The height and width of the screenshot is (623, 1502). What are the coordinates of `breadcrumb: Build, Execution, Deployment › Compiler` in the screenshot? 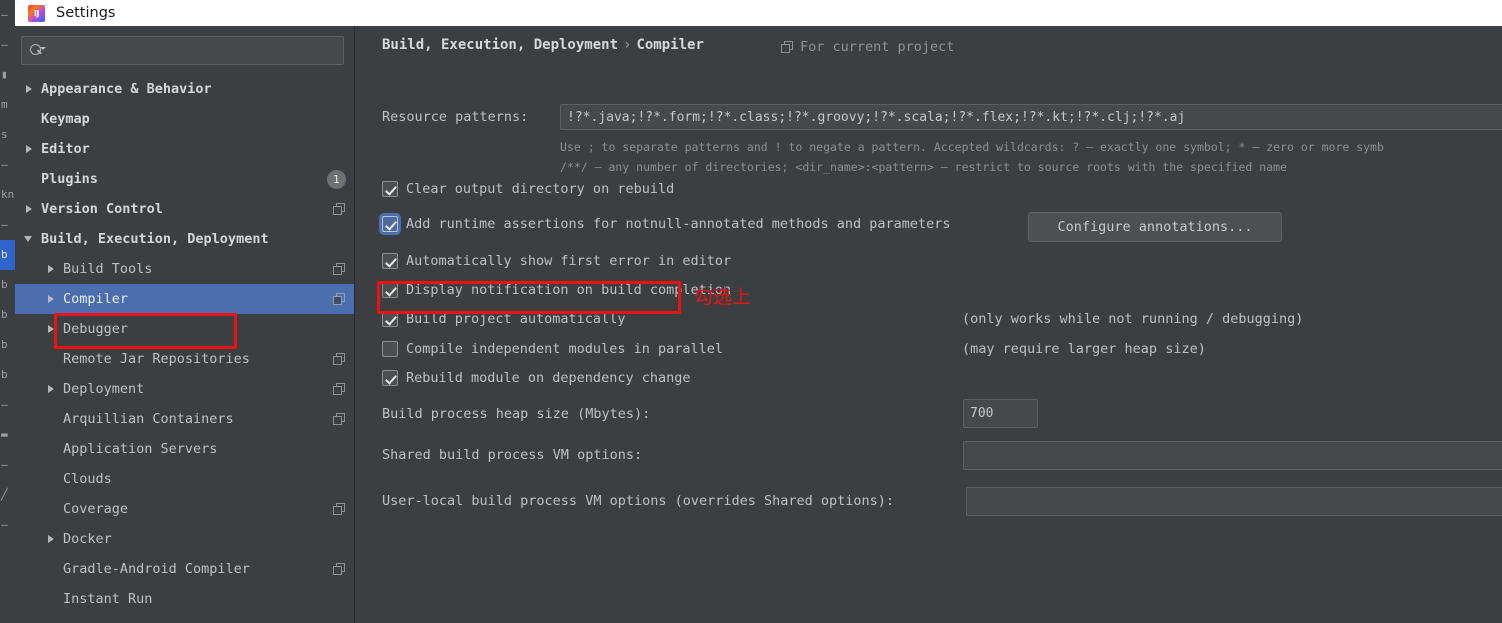 It's located at (543, 45).